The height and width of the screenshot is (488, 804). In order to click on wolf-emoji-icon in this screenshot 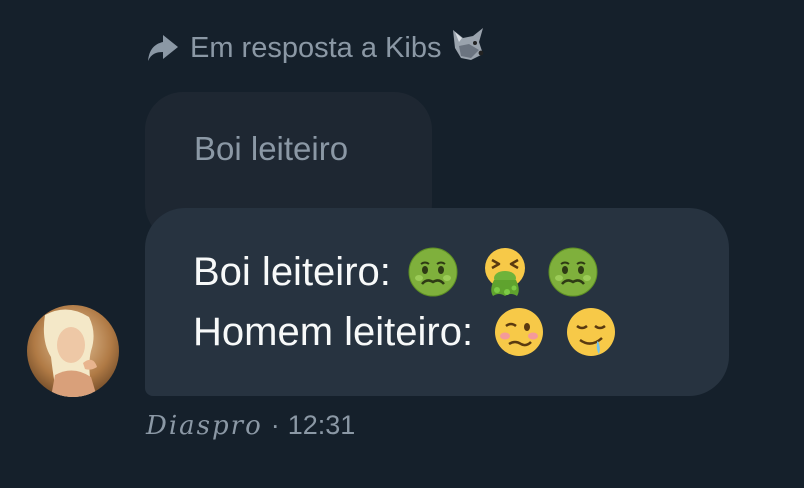, I will do `click(468, 48)`.